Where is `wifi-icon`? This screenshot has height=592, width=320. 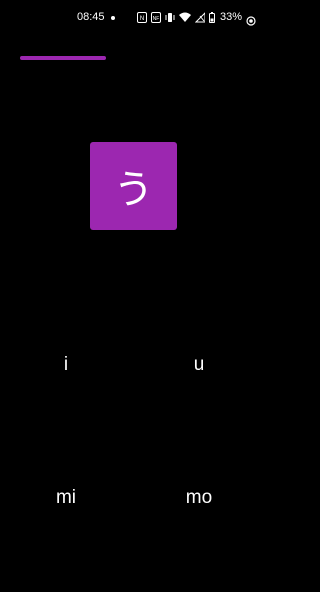 wifi-icon is located at coordinates (185, 17).